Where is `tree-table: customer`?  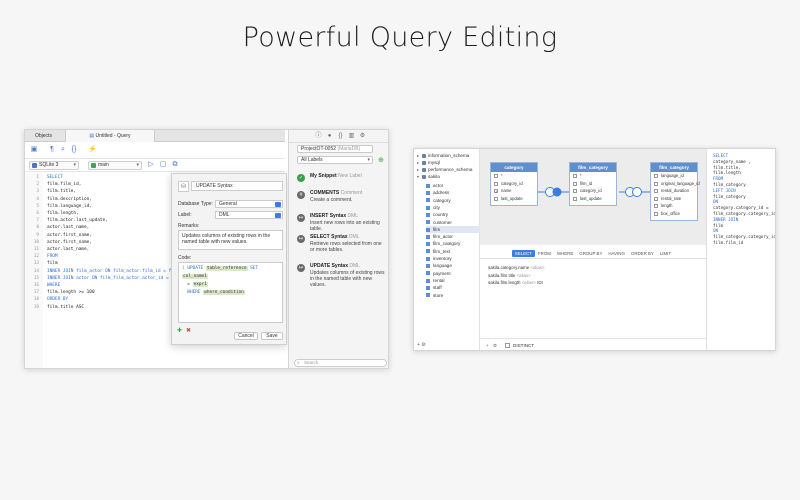 tree-table: customer is located at coordinates (453, 222).